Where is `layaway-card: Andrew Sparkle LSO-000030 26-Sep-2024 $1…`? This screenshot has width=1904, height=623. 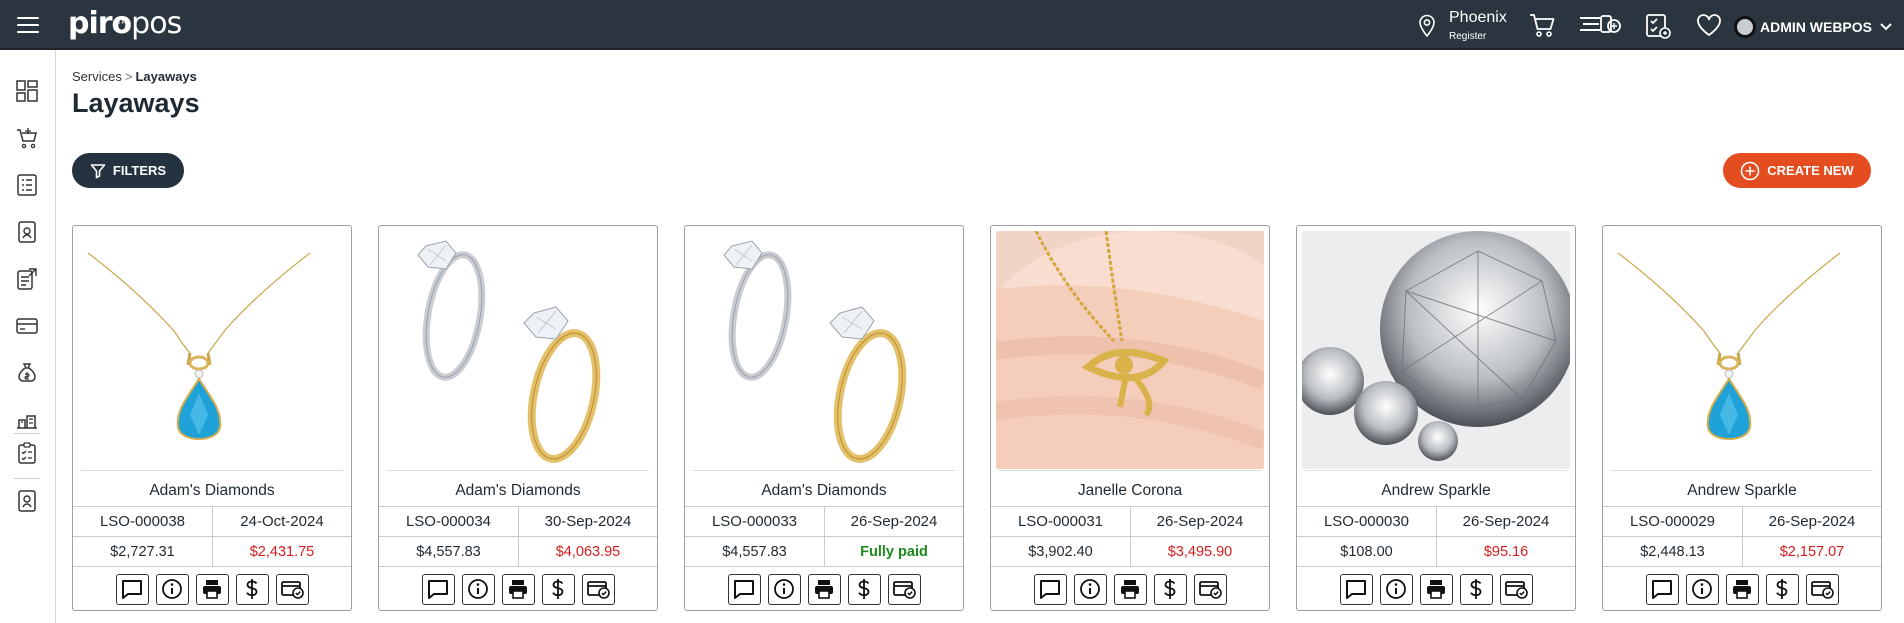 layaway-card: Andrew Sparkle LSO-000030 26-Sep-2024 $1… is located at coordinates (1436, 418).